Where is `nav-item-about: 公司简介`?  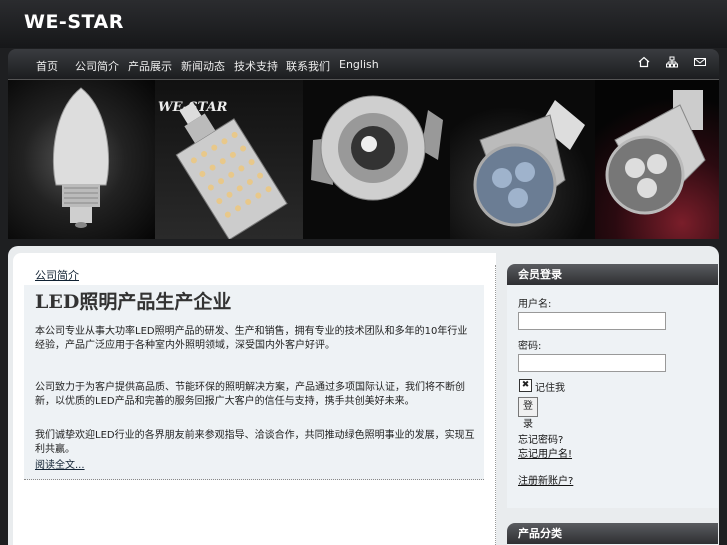
nav-item-about: 公司简介 is located at coordinates (97, 66).